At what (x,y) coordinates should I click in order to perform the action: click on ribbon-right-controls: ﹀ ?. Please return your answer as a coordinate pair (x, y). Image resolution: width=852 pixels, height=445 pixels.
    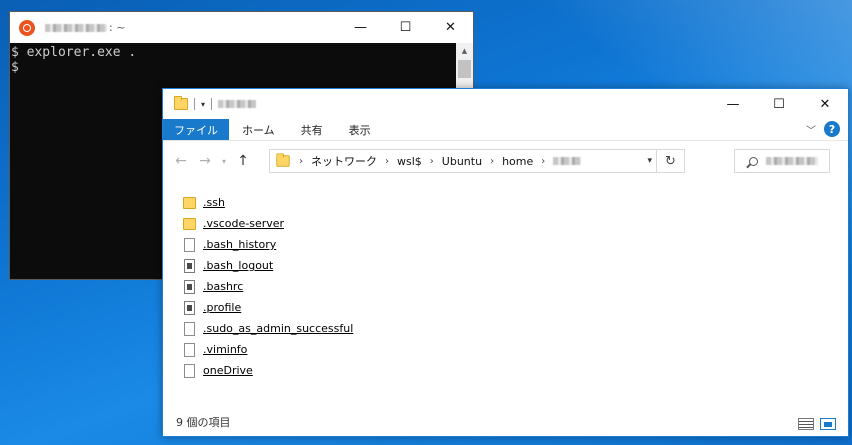
    Looking at the image, I should click on (823, 129).